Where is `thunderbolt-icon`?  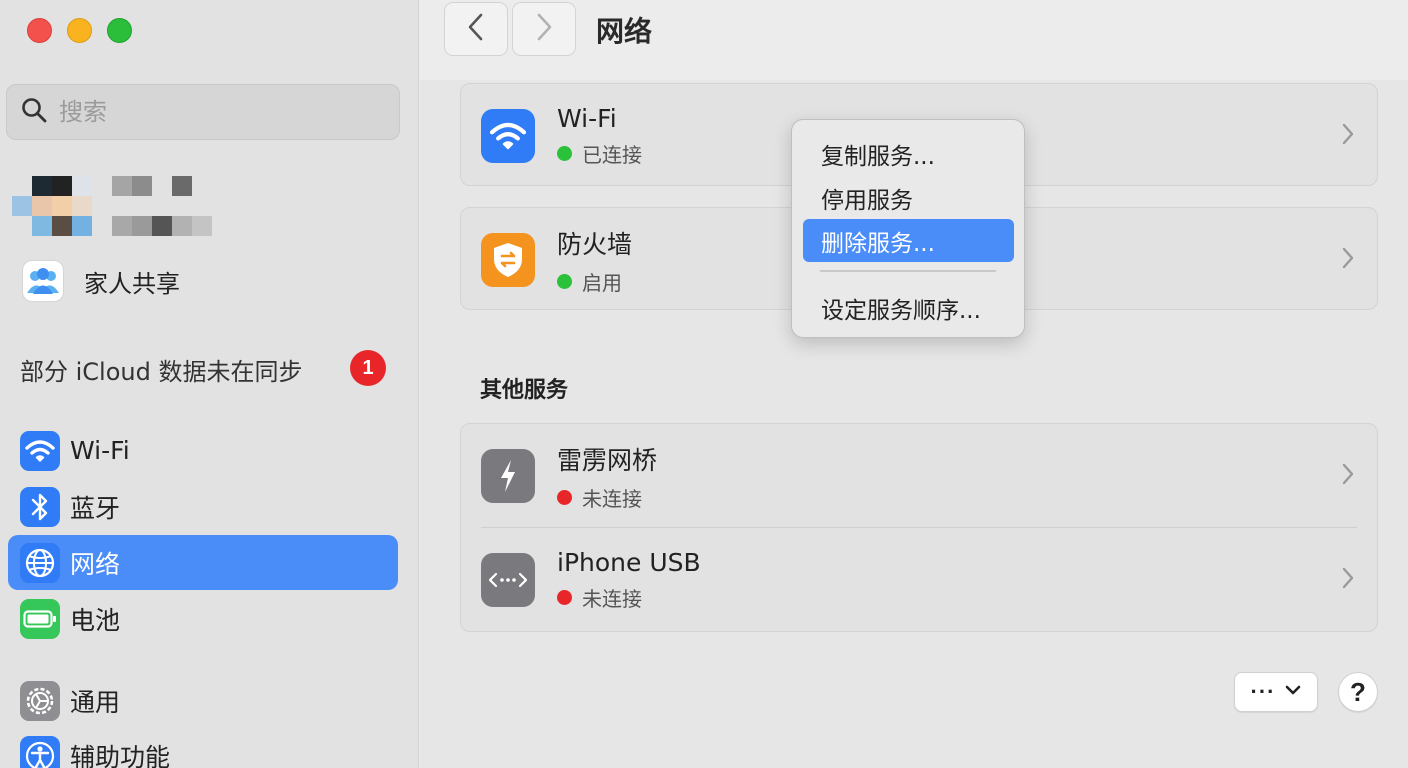
thunderbolt-icon is located at coordinates (508, 476).